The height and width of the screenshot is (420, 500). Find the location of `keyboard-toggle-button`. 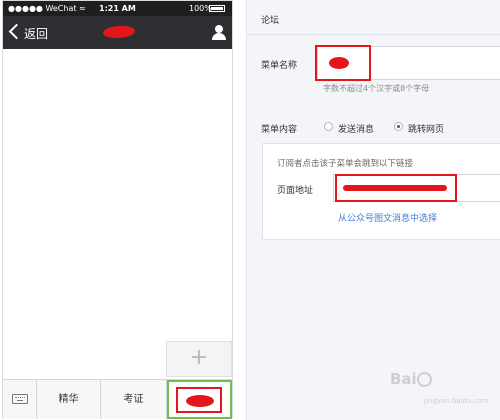

keyboard-toggle-button is located at coordinates (20, 399).